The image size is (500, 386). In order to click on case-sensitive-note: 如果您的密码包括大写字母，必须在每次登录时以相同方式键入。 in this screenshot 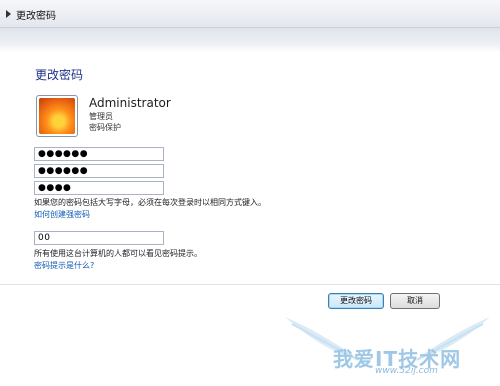, I will do `click(150, 202)`.